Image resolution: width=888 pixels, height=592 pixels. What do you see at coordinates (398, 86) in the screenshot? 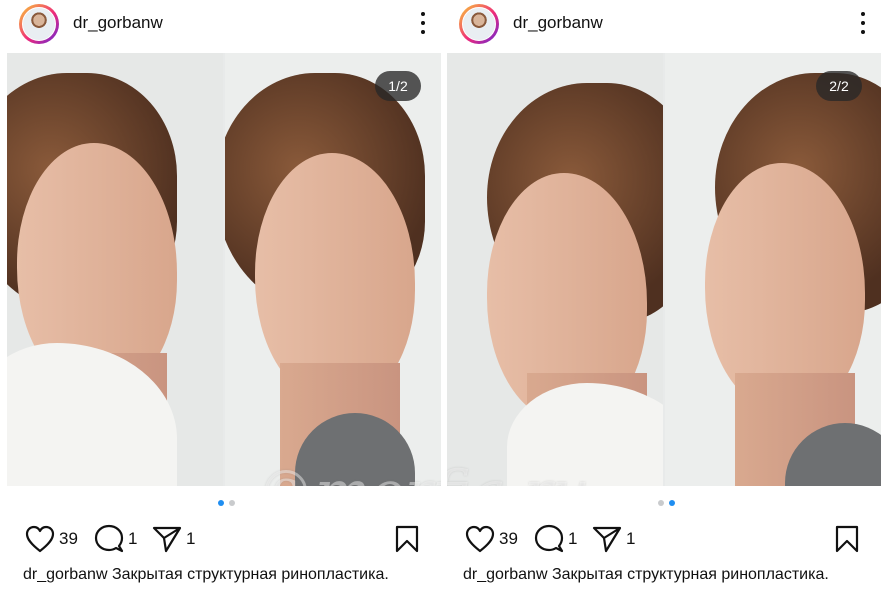
I see `slide-counter: 1/2` at bounding box center [398, 86].